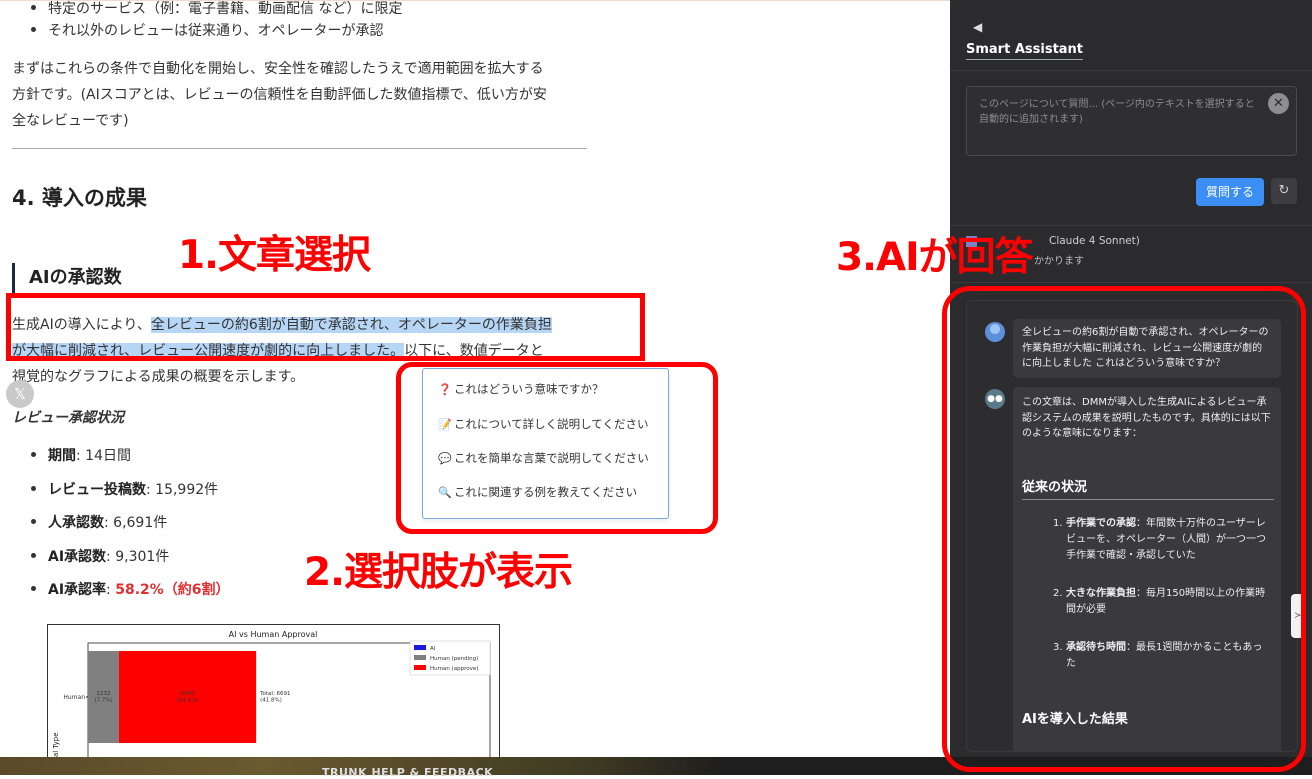 Image resolution: width=1312 pixels, height=779 pixels. Describe the element at coordinates (407, 772) in the screenshot. I see `bottom-bar-text: TRUNK HELP & FEEDBACK` at that location.